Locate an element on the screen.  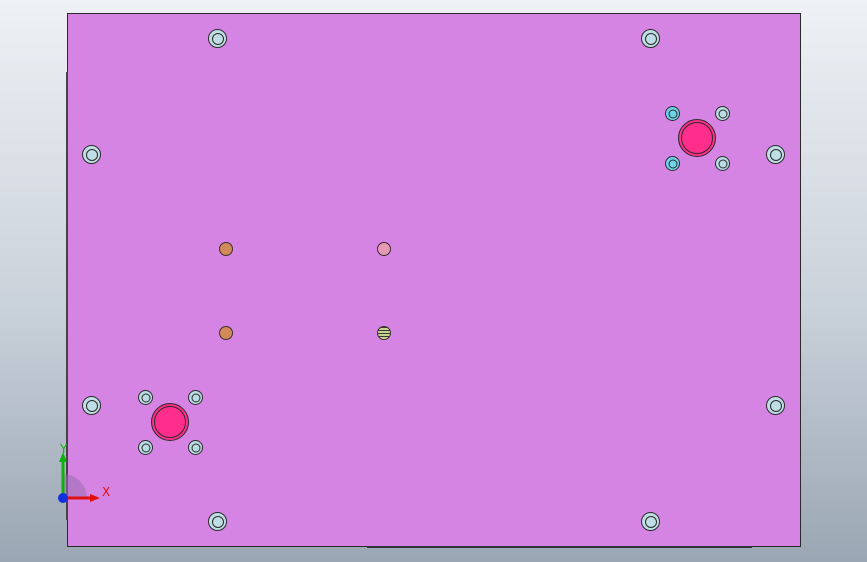
triad-x-arrow is located at coordinates (95, 498).